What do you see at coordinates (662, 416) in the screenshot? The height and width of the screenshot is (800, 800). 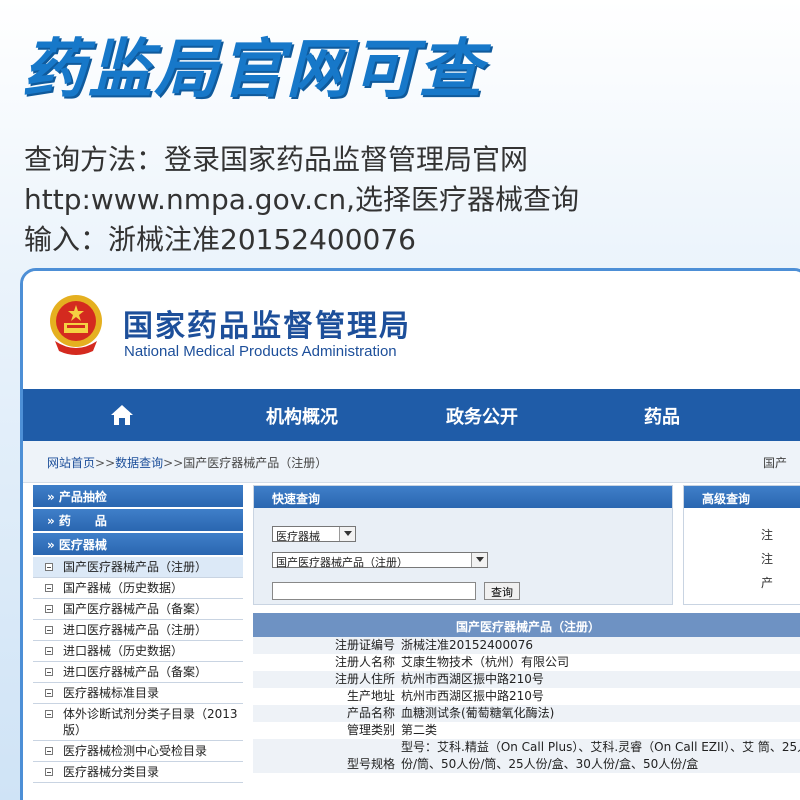 I see `nav-item-drugs: 药品` at bounding box center [662, 416].